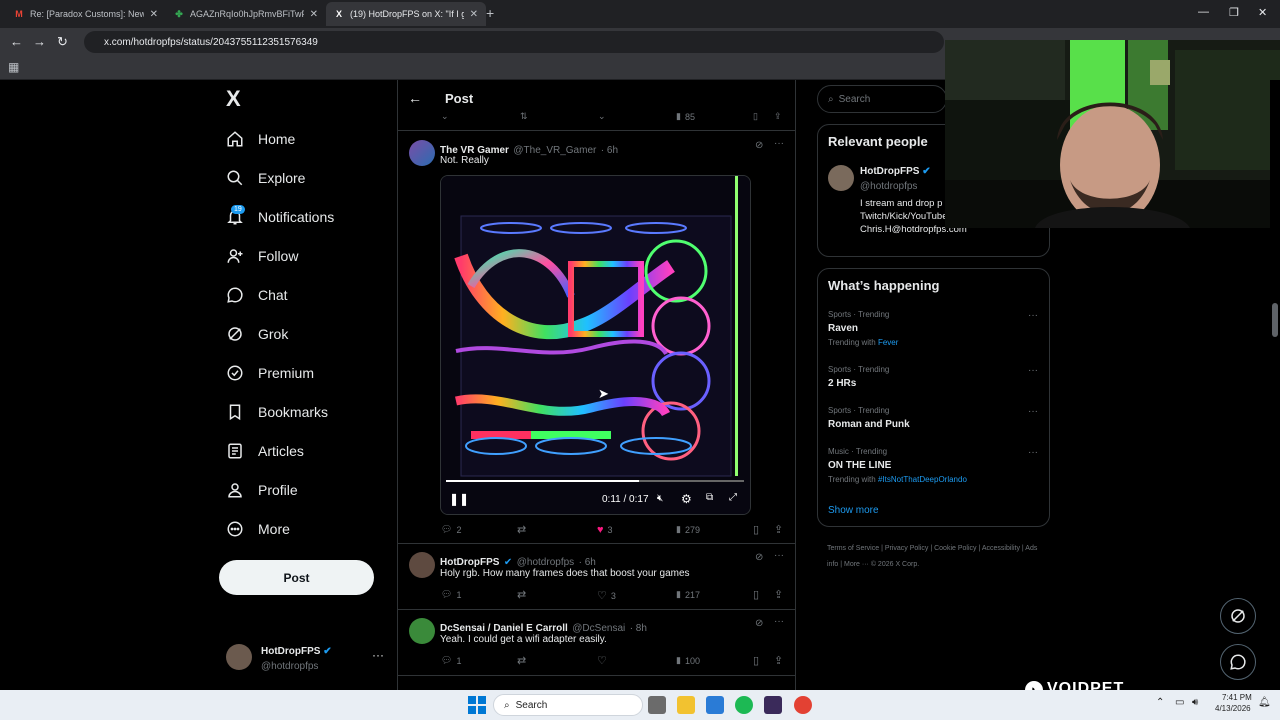 The height and width of the screenshot is (720, 1280). Describe the element at coordinates (1233, 708) in the screenshot. I see `clock-date: 4/13/2026` at that location.